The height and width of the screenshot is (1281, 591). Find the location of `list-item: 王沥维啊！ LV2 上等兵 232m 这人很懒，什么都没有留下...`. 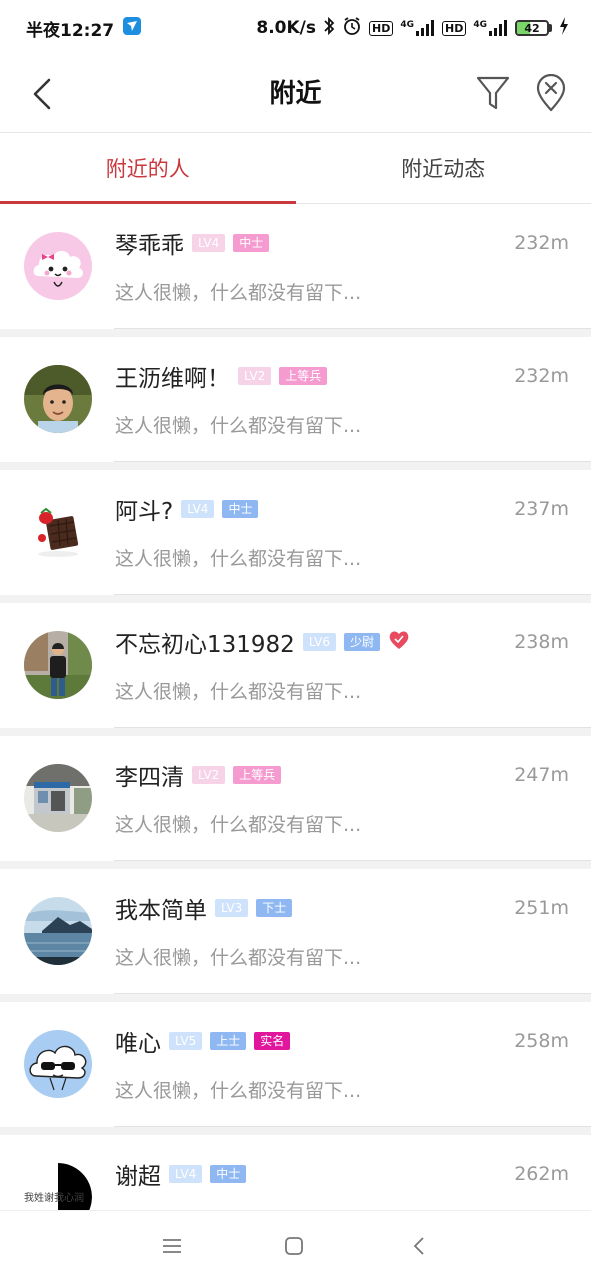

list-item: 王沥维啊！ LV2 上等兵 232m 这人很懒，什么都没有留下... is located at coordinates (295, 399).